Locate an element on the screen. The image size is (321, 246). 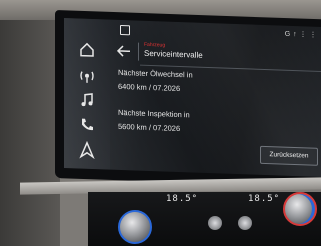
inspection-label: Nächste Inspektion in is located at coordinates (154, 113).